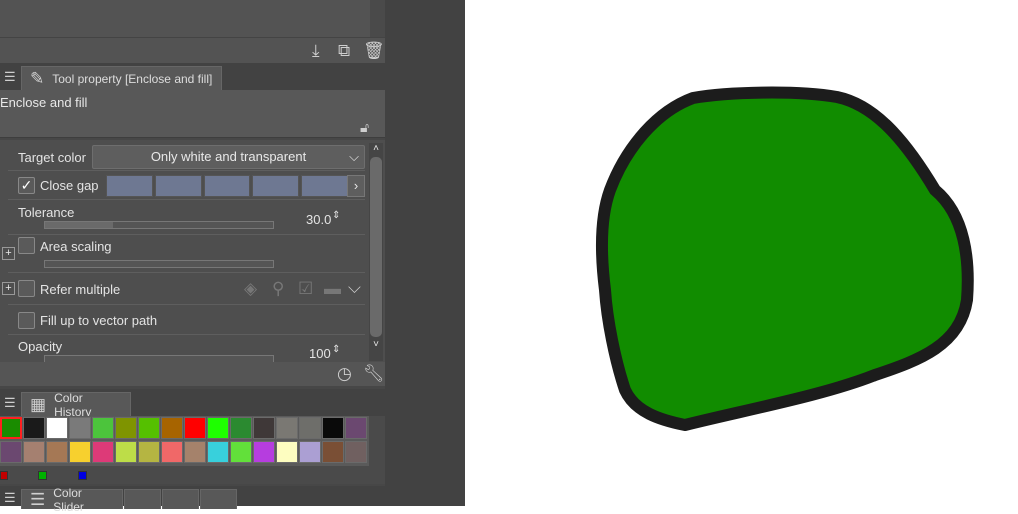 The height and width of the screenshot is (514, 1018). Describe the element at coordinates (218, 499) in the screenshot. I see `tab-approximate-color` at that location.